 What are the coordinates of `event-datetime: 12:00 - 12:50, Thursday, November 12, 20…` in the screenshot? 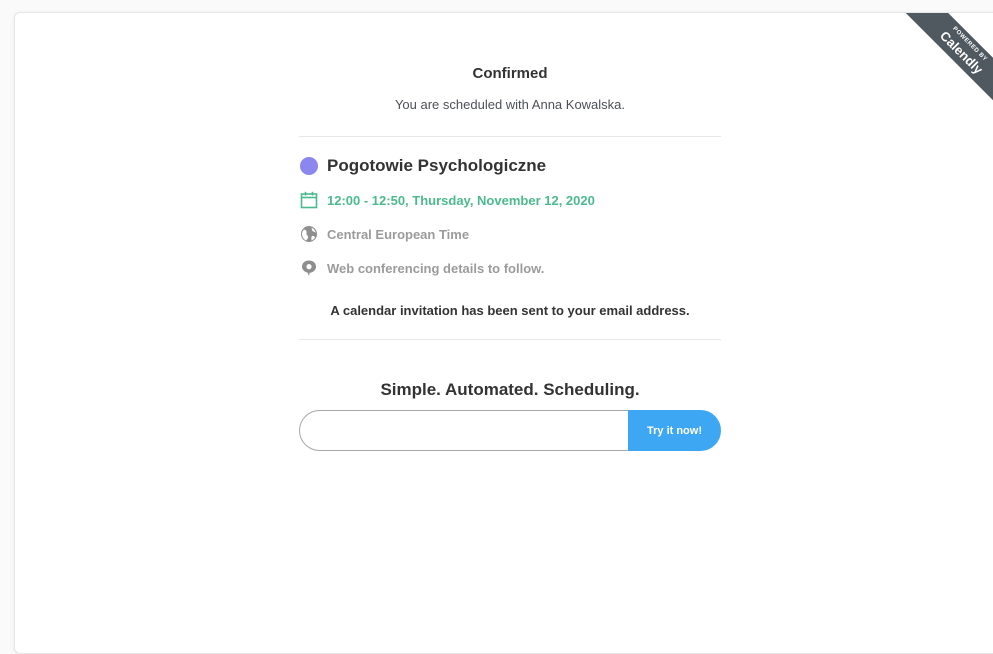 It's located at (461, 200).